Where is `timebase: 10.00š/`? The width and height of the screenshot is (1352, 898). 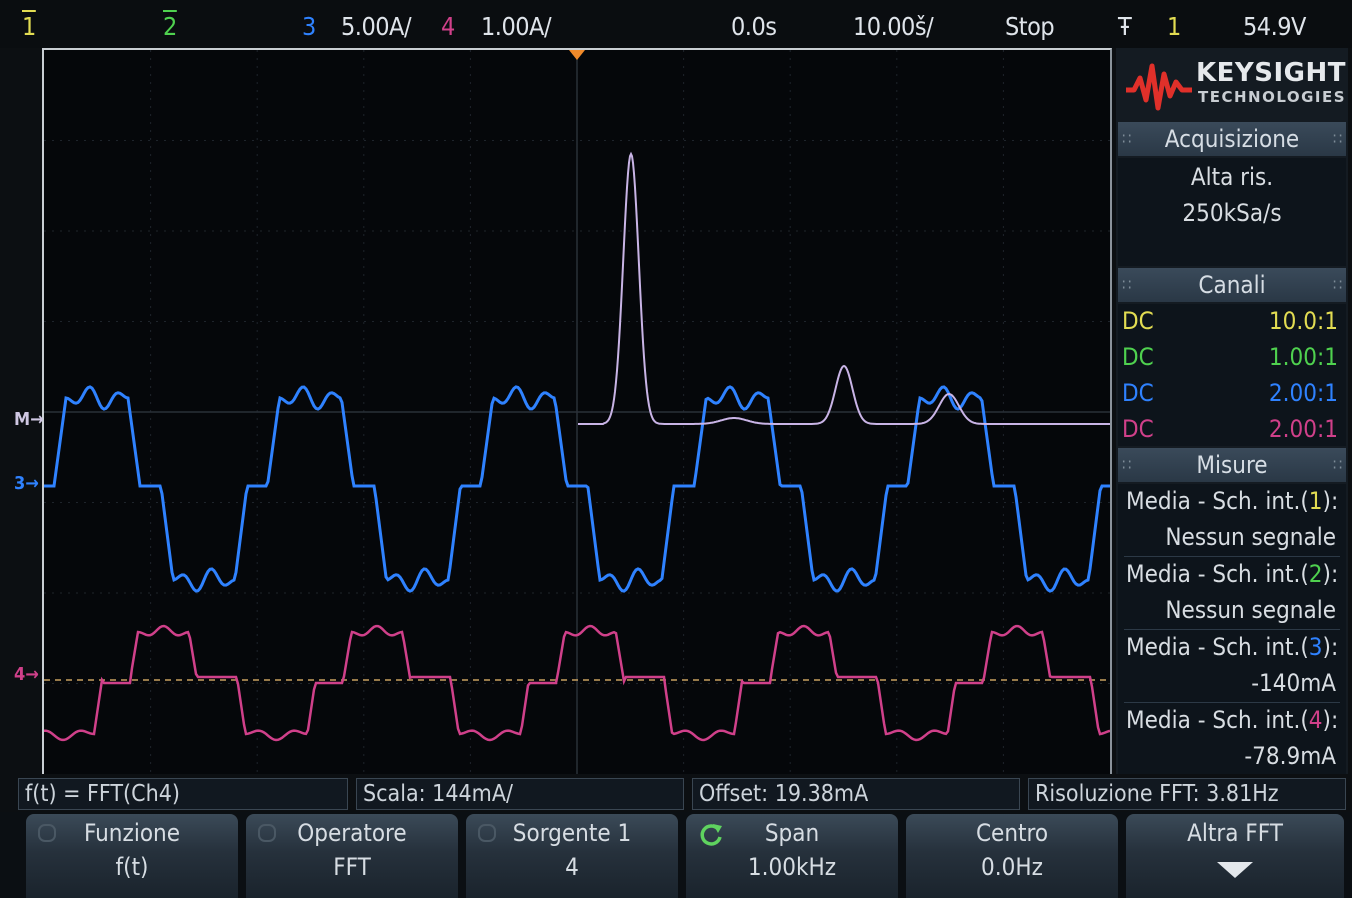 timebase: 10.00š/ is located at coordinates (893, 26).